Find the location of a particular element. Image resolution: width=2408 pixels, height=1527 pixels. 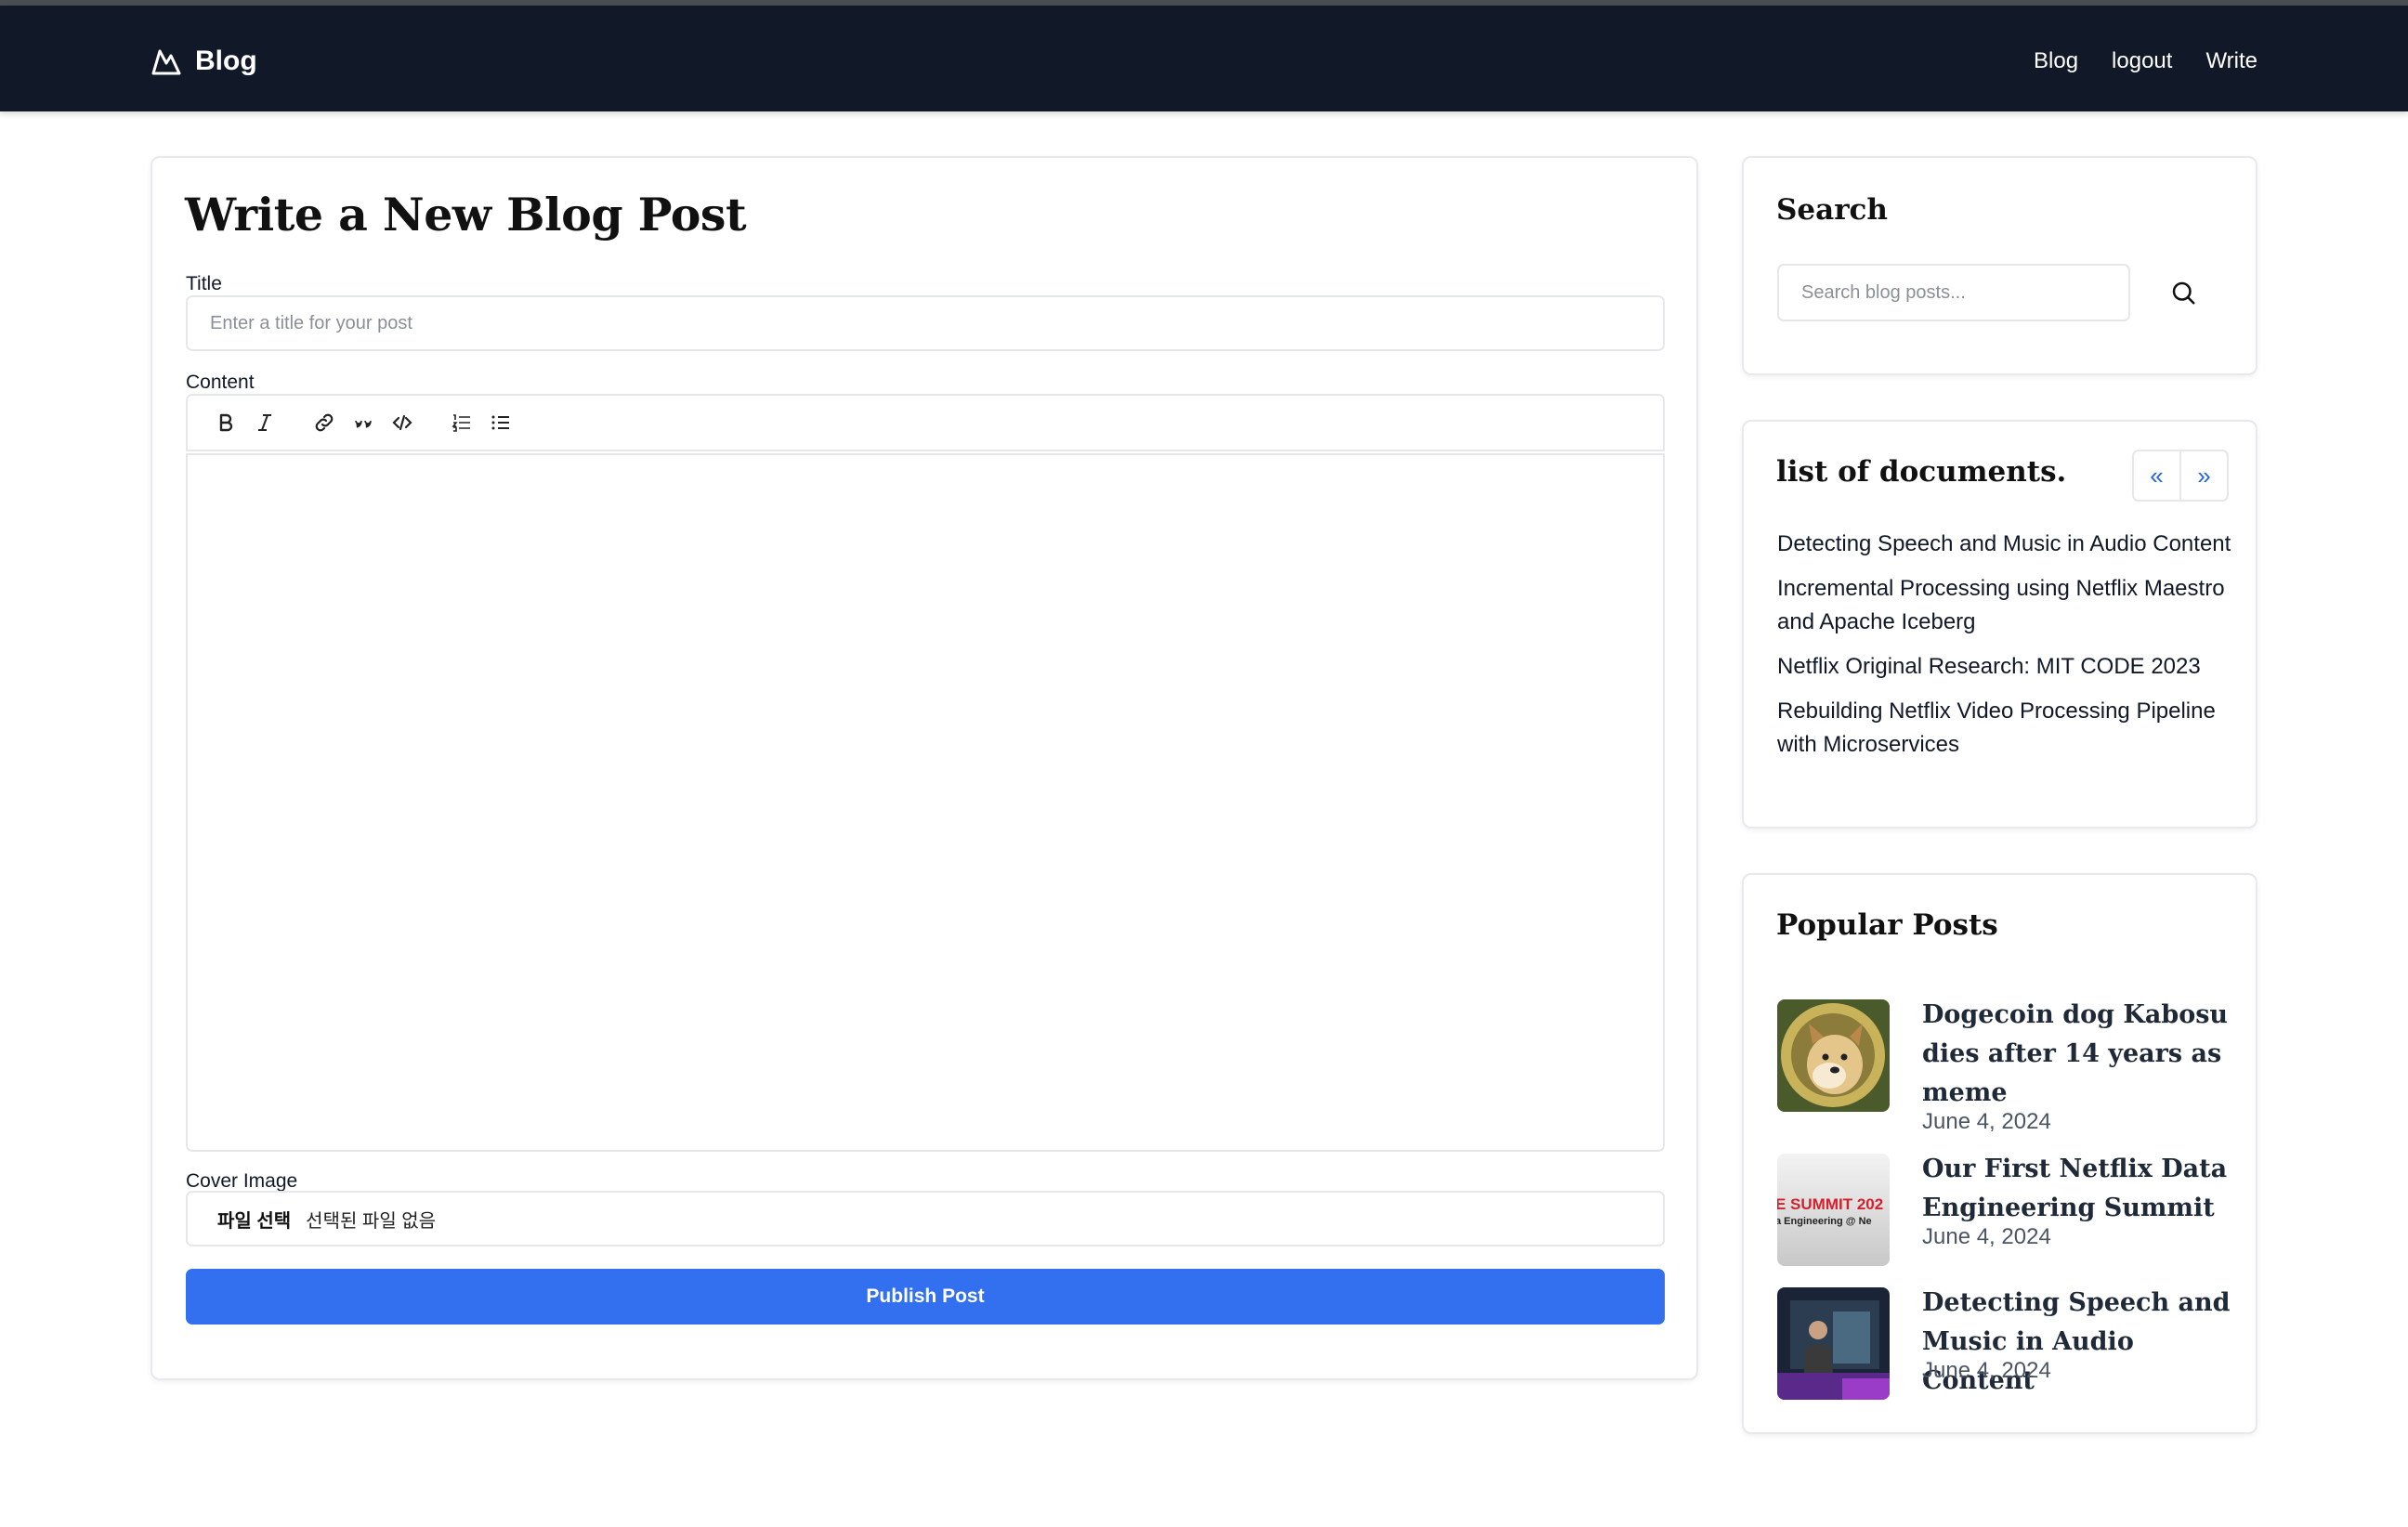

search-card: Search is located at coordinates (2000, 265).